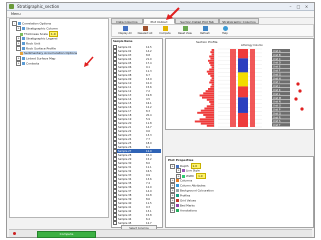  What do you see at coordinates (277, 110) in the screenshot?
I see `unit-label: Unit P` at bounding box center [277, 110].